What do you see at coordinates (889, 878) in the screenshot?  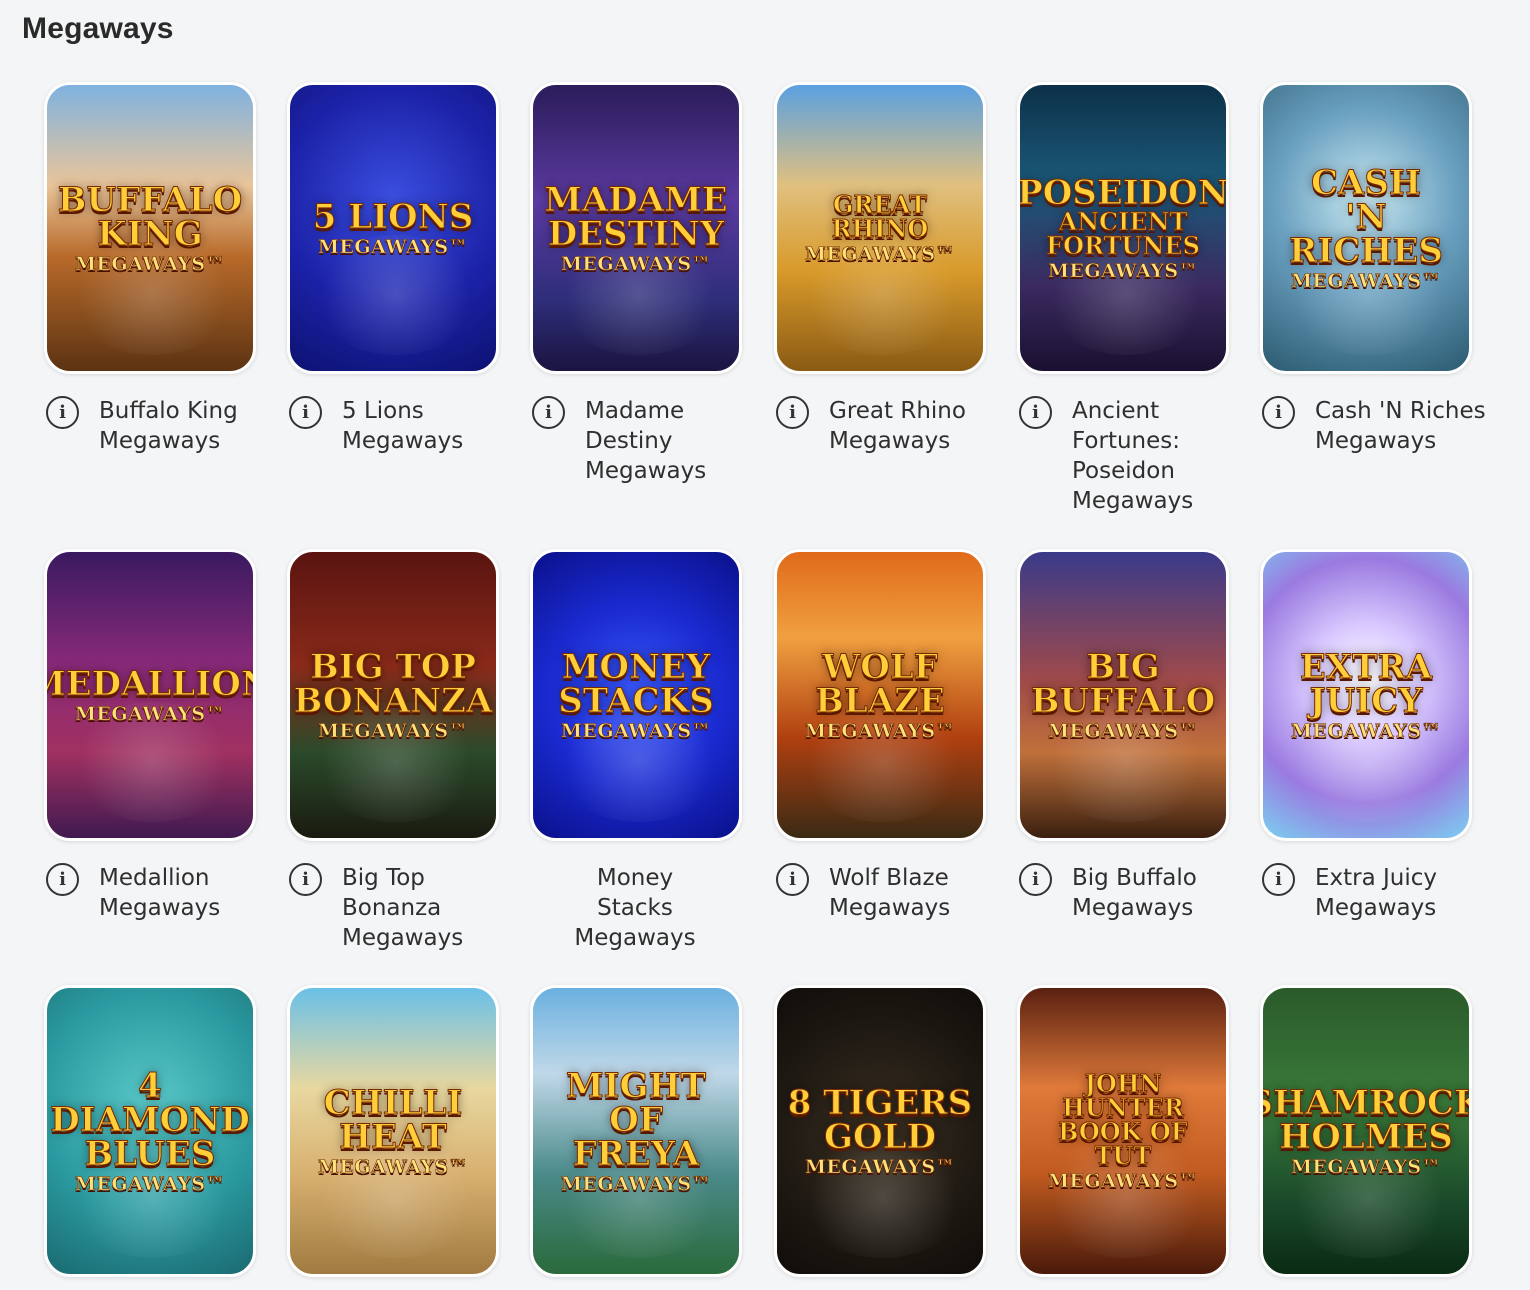 I see `game-name-line: Wolf Blaze` at bounding box center [889, 878].